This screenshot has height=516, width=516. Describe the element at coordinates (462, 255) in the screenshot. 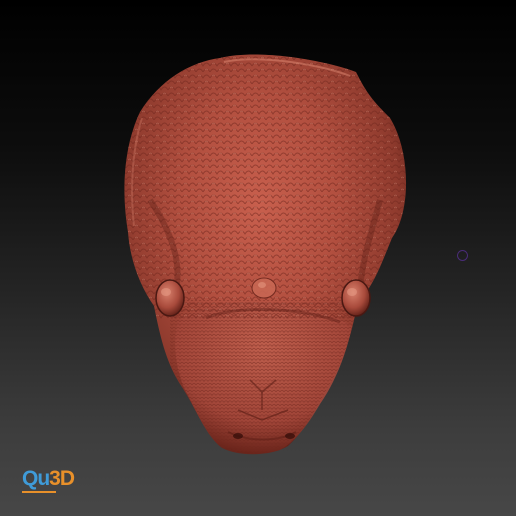

I see `brush-cursor-icon` at that location.